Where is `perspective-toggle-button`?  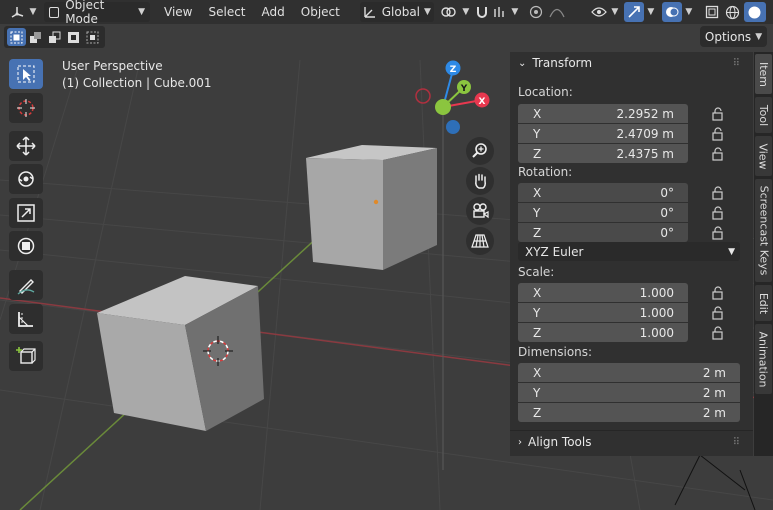 perspective-toggle-button is located at coordinates (480, 241).